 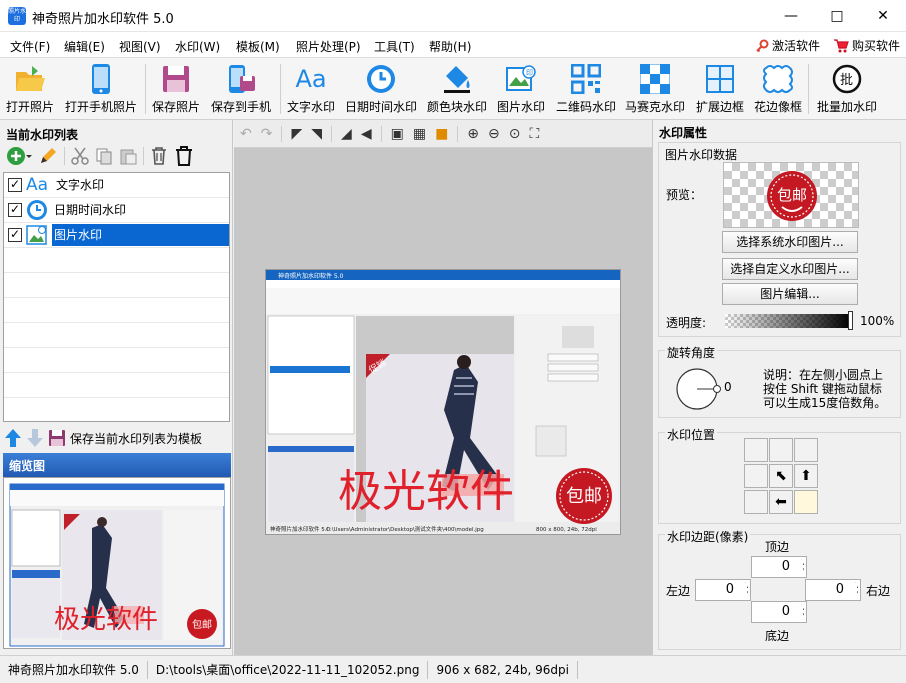 I want to click on list-item: ✓ Aa 文字水印, so click(x=116, y=185).